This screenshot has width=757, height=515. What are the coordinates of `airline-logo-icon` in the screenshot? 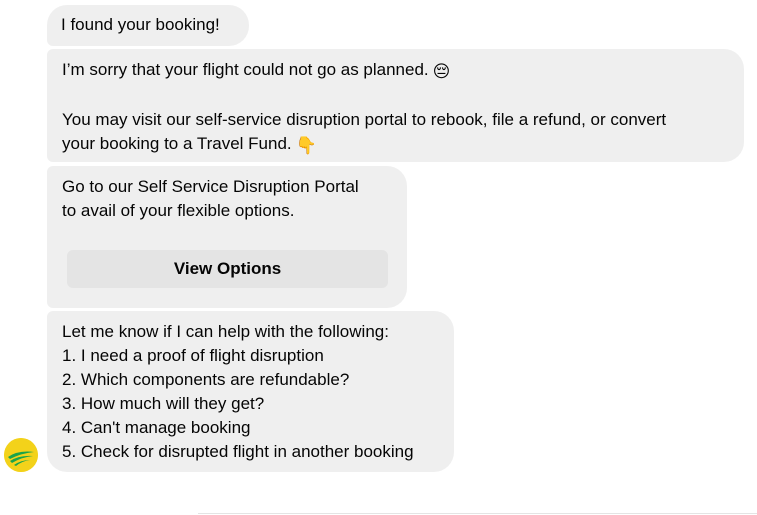 It's located at (21, 455).